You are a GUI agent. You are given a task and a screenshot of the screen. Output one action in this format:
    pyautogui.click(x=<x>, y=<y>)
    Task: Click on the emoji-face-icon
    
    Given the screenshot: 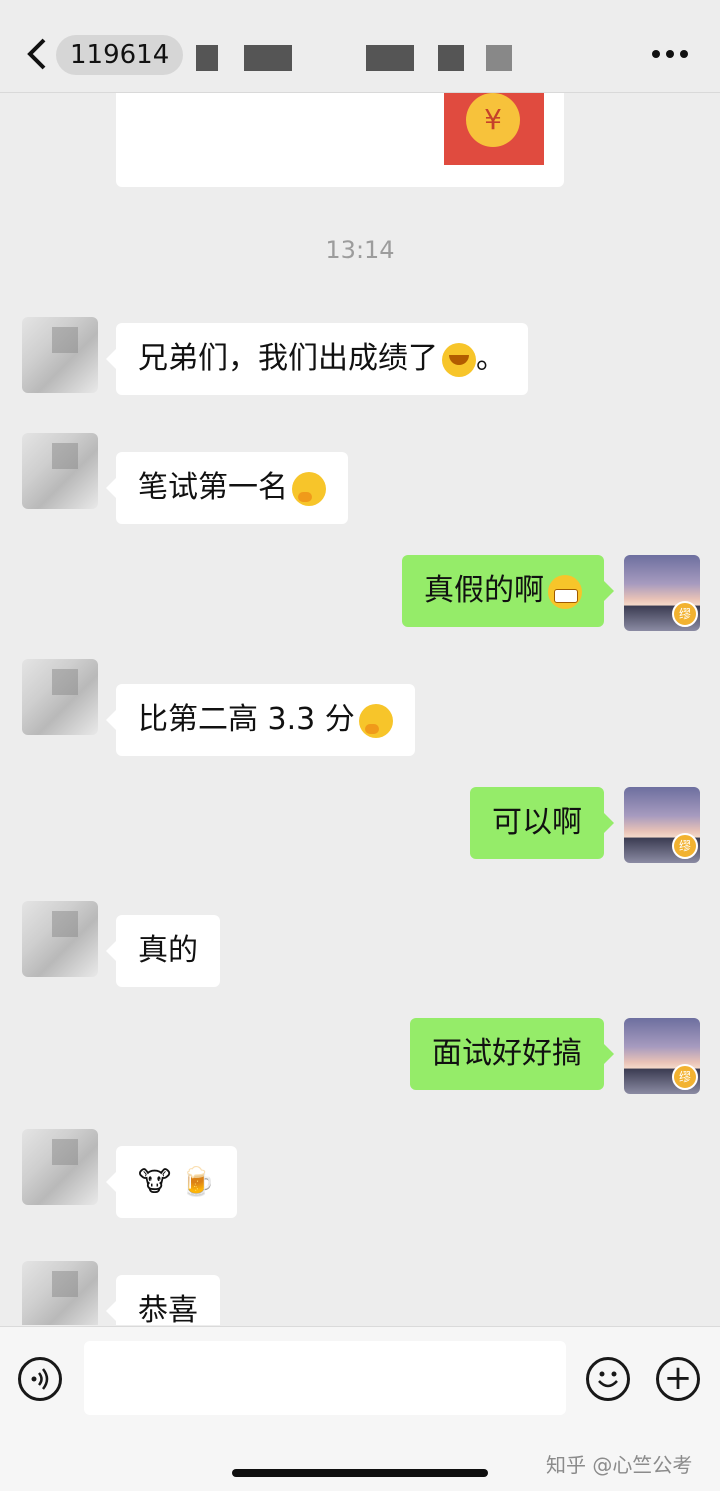 What is the action you would take?
    pyautogui.click(x=608, y=1379)
    